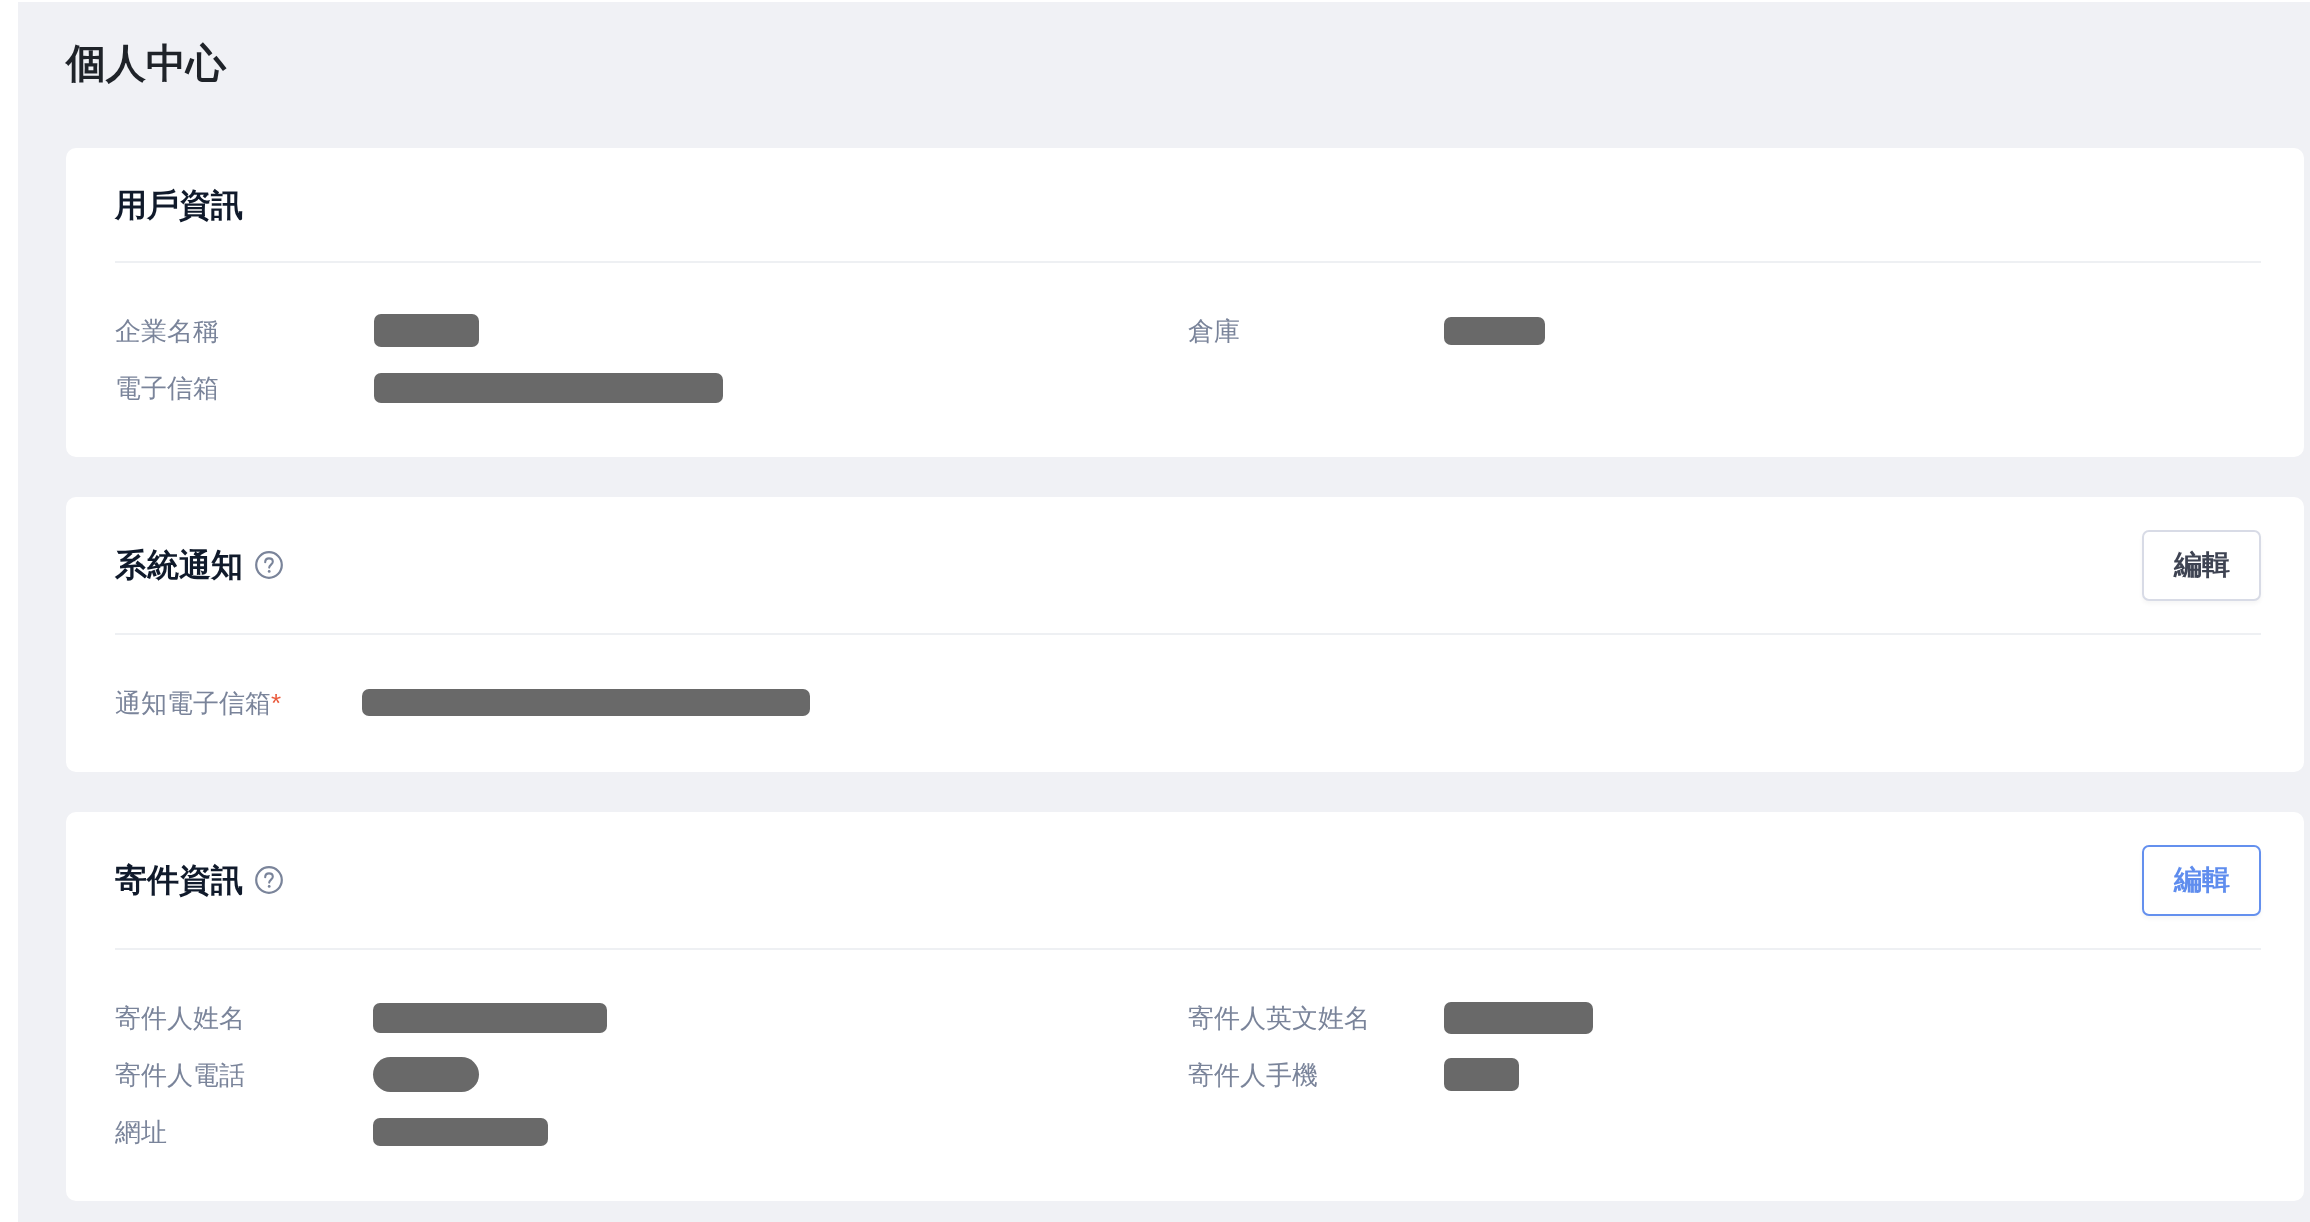 This screenshot has width=2310, height=1222. Describe the element at coordinates (180, 1018) in the screenshot. I see `field-label: 寄件人姓名` at that location.